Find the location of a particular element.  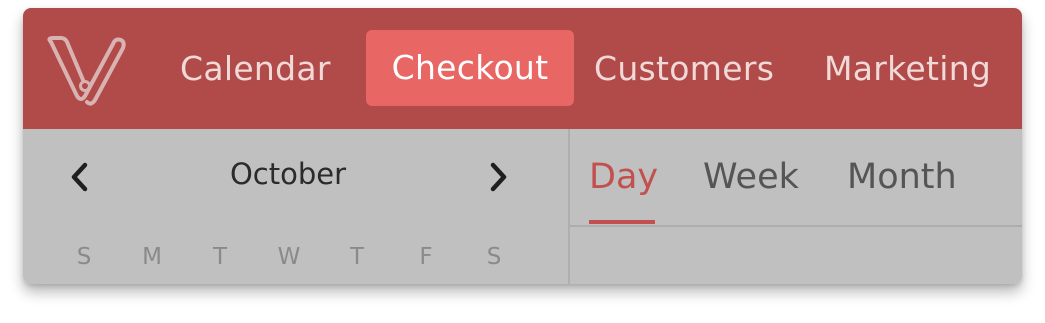

weekday-saturday: S is located at coordinates (494, 257).